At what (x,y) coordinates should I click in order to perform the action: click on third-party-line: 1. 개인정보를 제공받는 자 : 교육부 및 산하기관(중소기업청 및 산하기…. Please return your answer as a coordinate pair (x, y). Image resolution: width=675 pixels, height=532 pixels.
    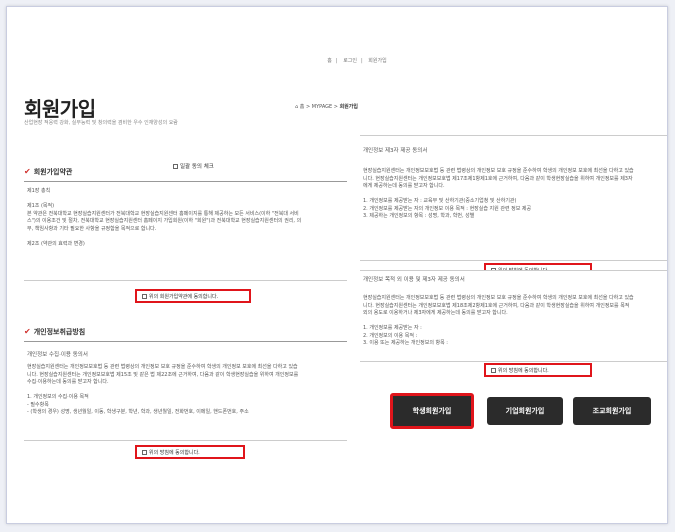
    Looking at the image, I should click on (440, 201).